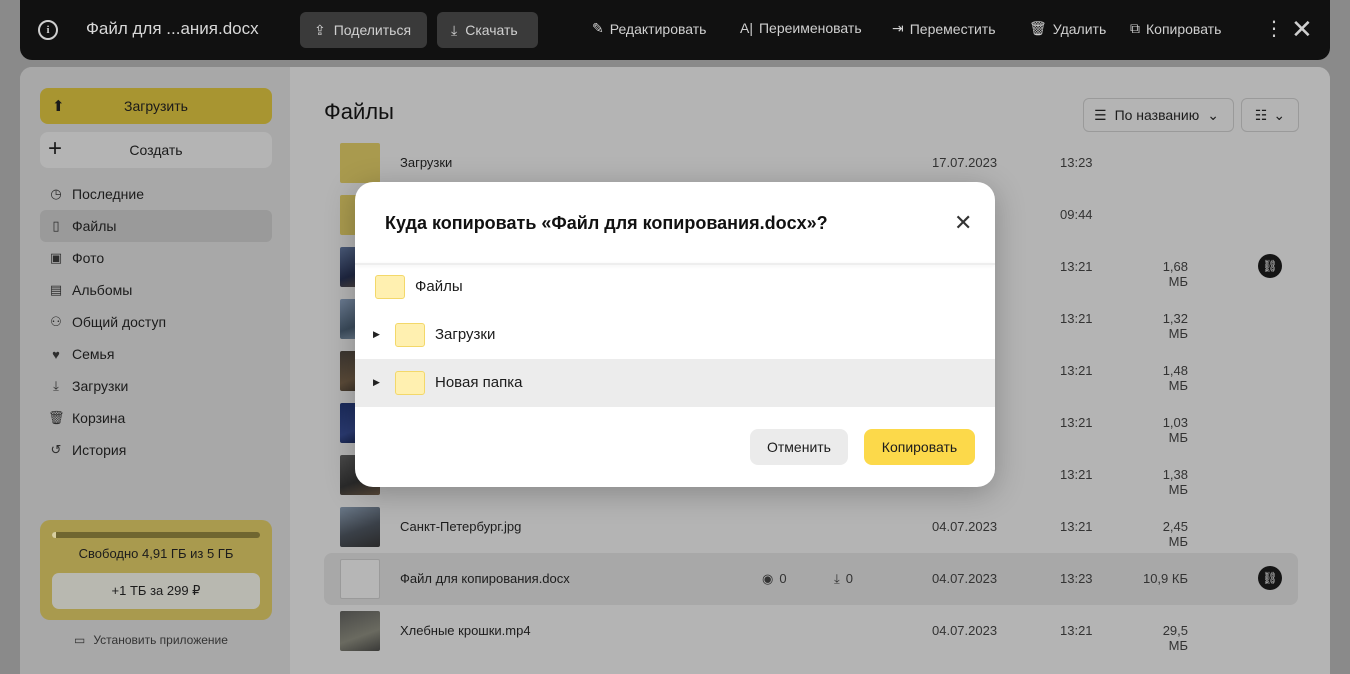 Image resolution: width=1350 pixels, height=674 pixels. I want to click on move-button: ⇥ Переместить, so click(944, 28).